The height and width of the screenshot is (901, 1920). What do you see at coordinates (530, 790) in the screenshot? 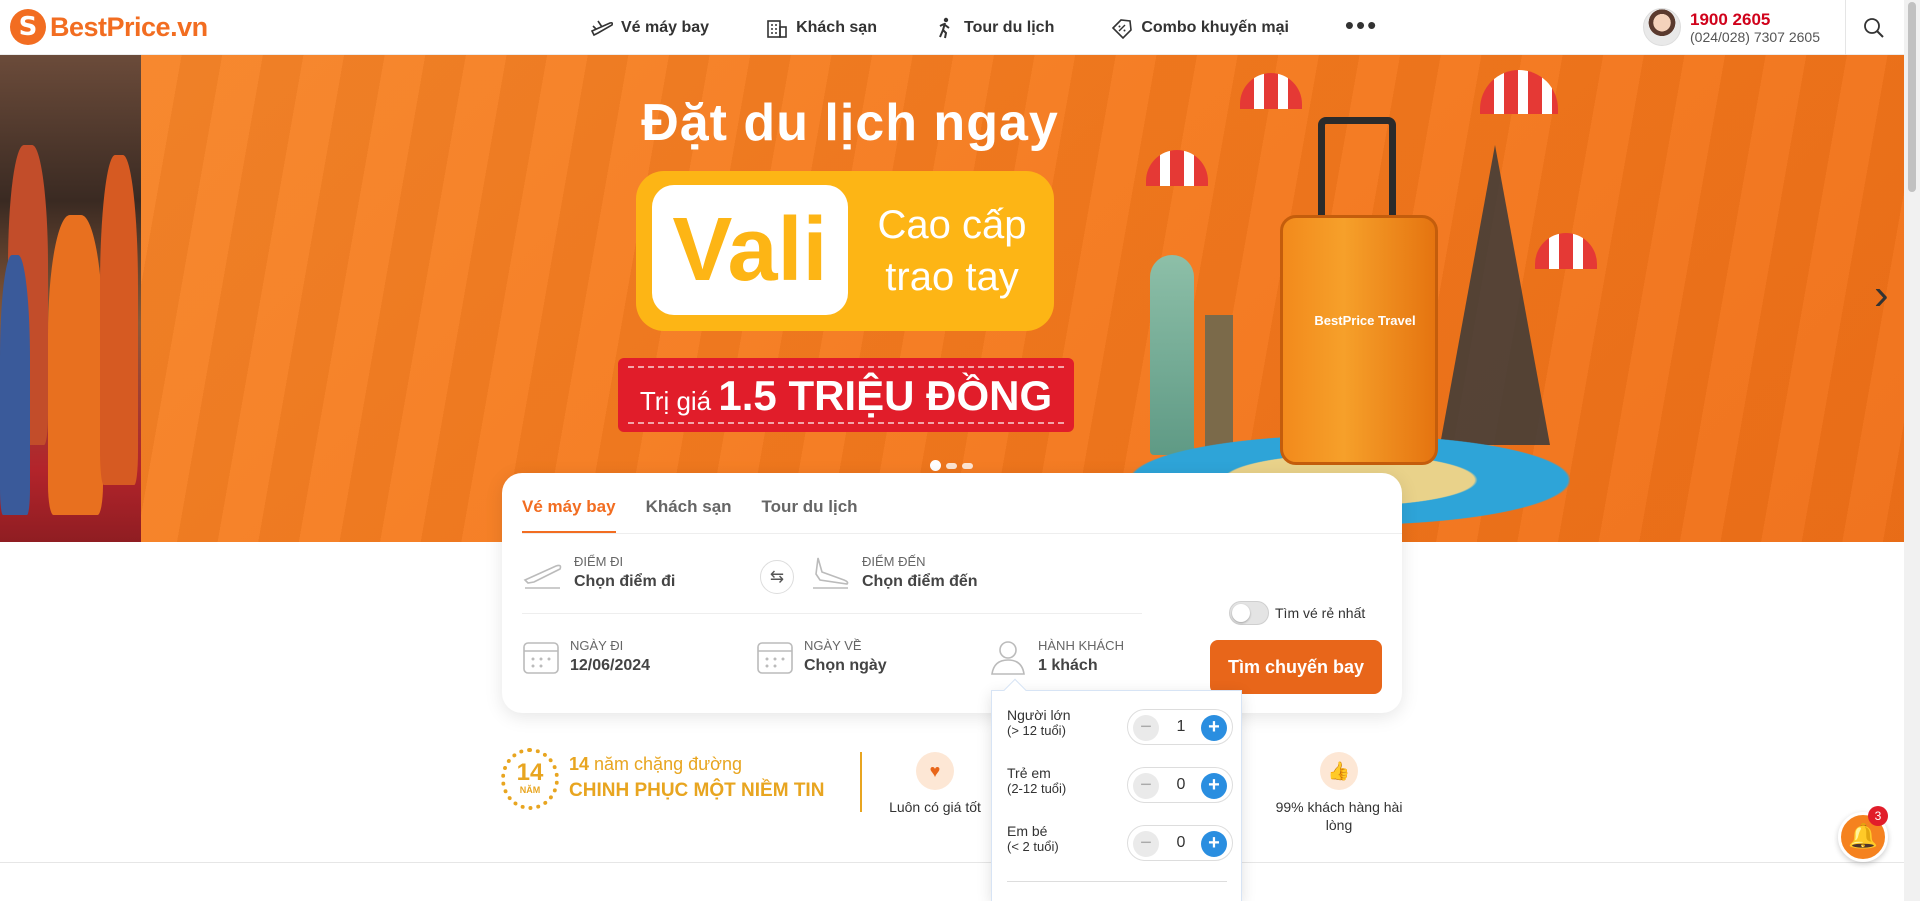
I see `laurel-caption: NĂM` at bounding box center [530, 790].